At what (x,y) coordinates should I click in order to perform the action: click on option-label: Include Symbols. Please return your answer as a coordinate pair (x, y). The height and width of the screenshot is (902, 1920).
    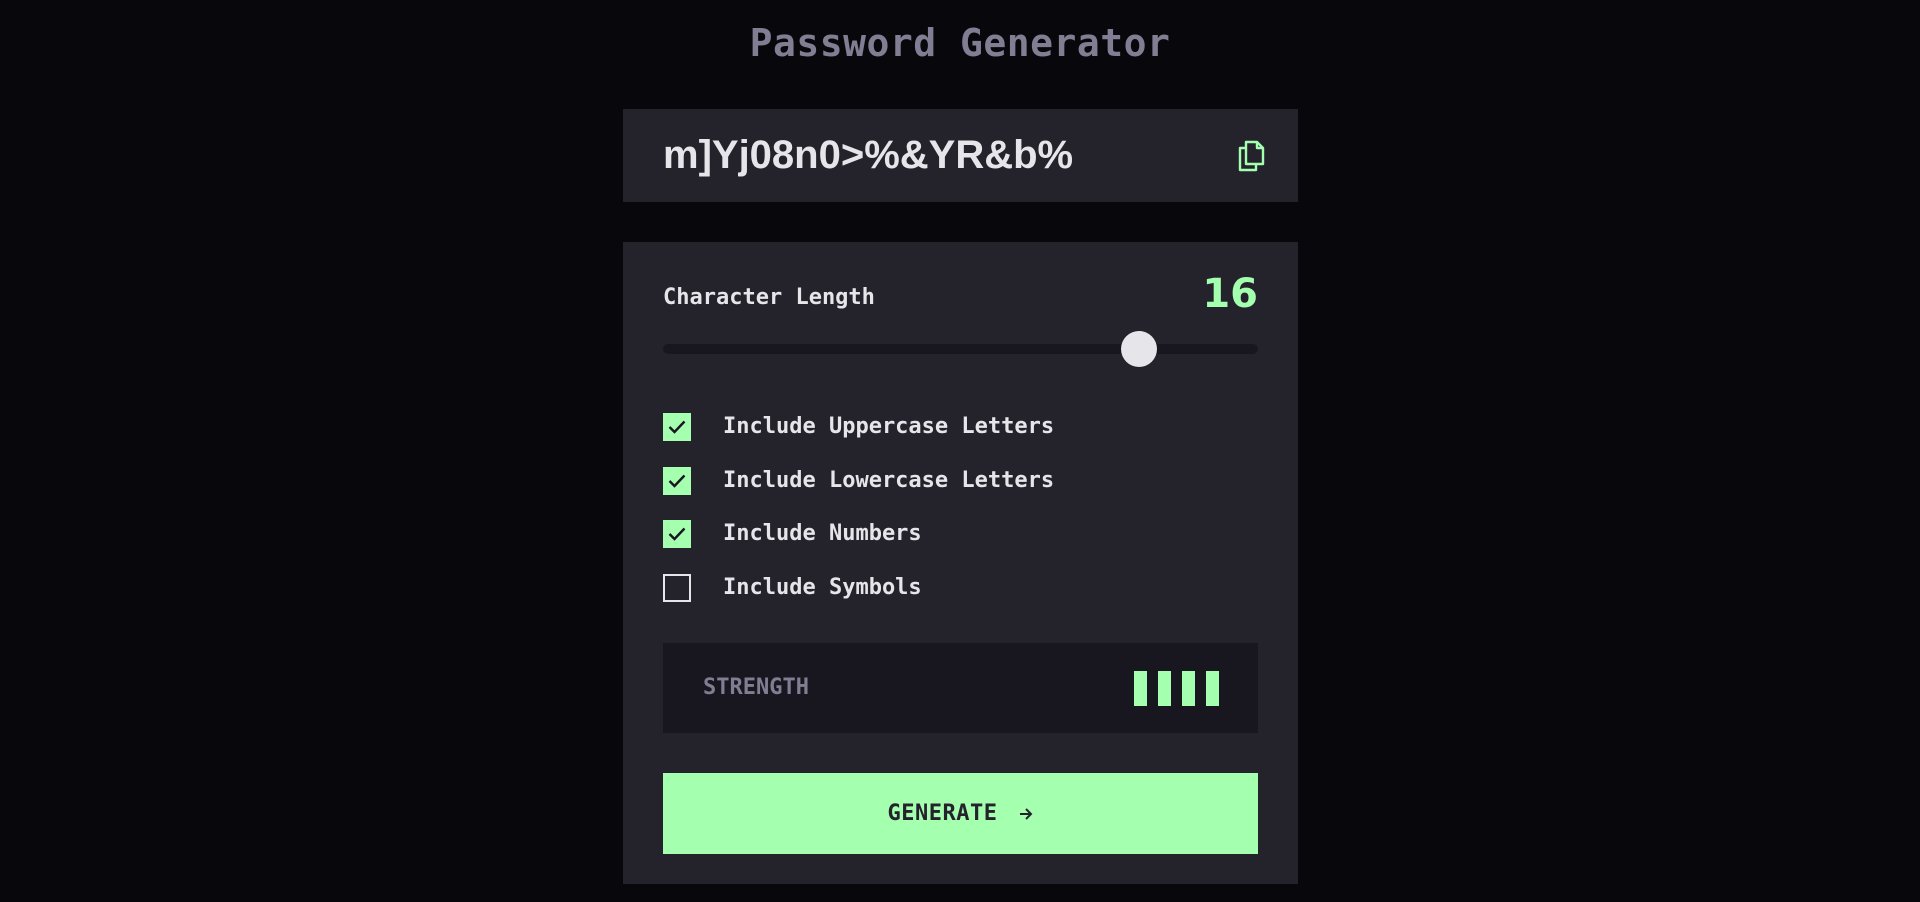
    Looking at the image, I should click on (822, 587).